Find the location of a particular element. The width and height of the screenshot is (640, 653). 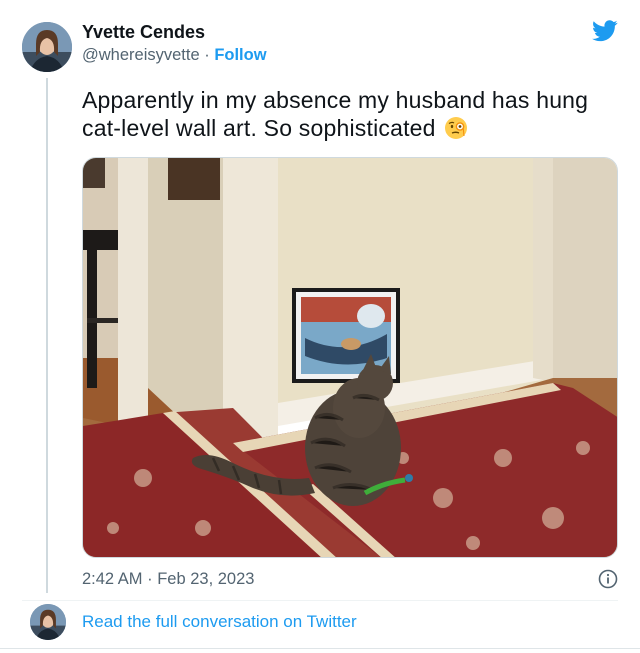

thread-line is located at coordinates (47, 335).